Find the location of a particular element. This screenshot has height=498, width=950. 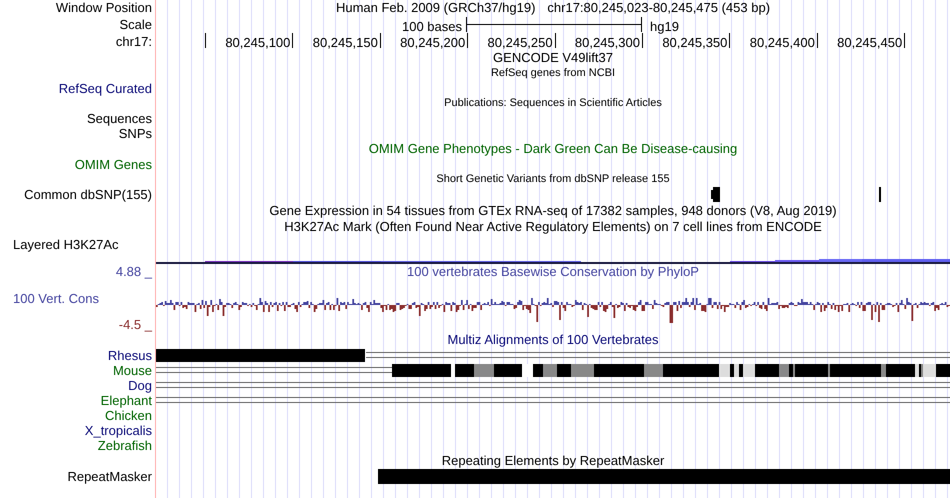

track-title: Multiz Alignments of 100 Vertebrates is located at coordinates (552, 340).